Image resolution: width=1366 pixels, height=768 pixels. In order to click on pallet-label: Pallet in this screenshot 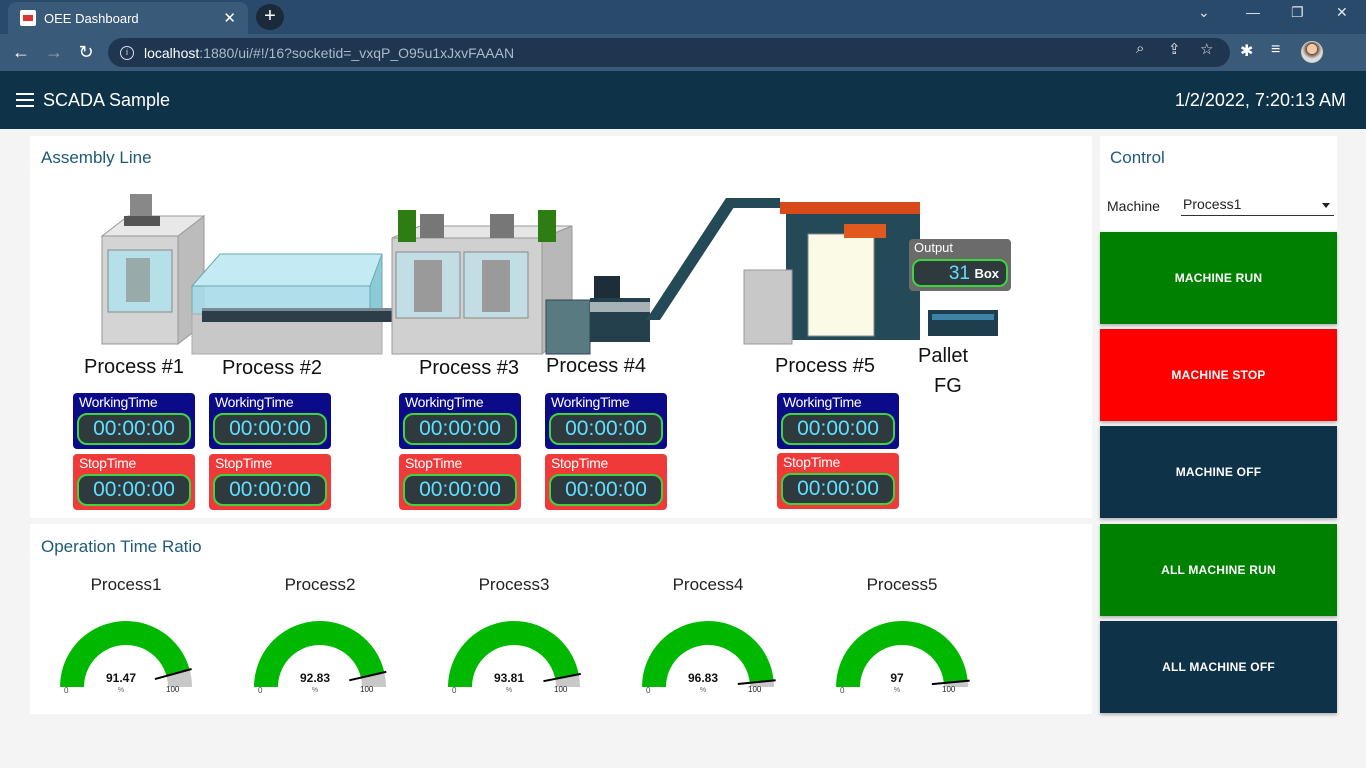, I will do `click(943, 356)`.